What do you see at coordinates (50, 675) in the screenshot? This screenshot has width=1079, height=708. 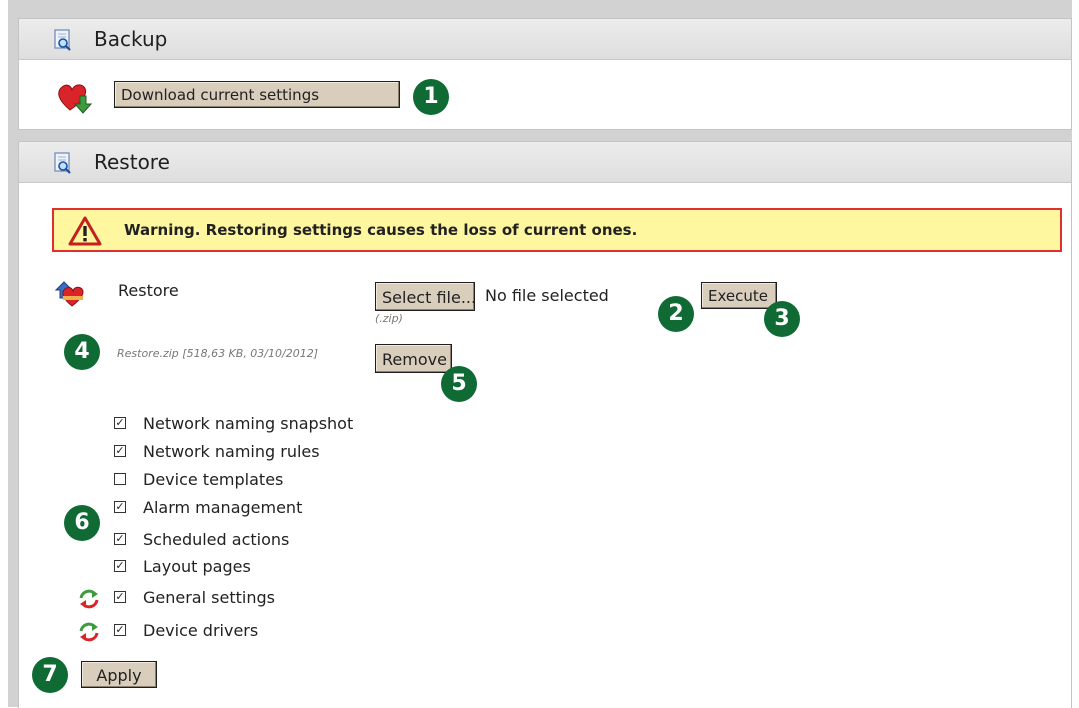 I see `callout-badge-7: 7` at bounding box center [50, 675].